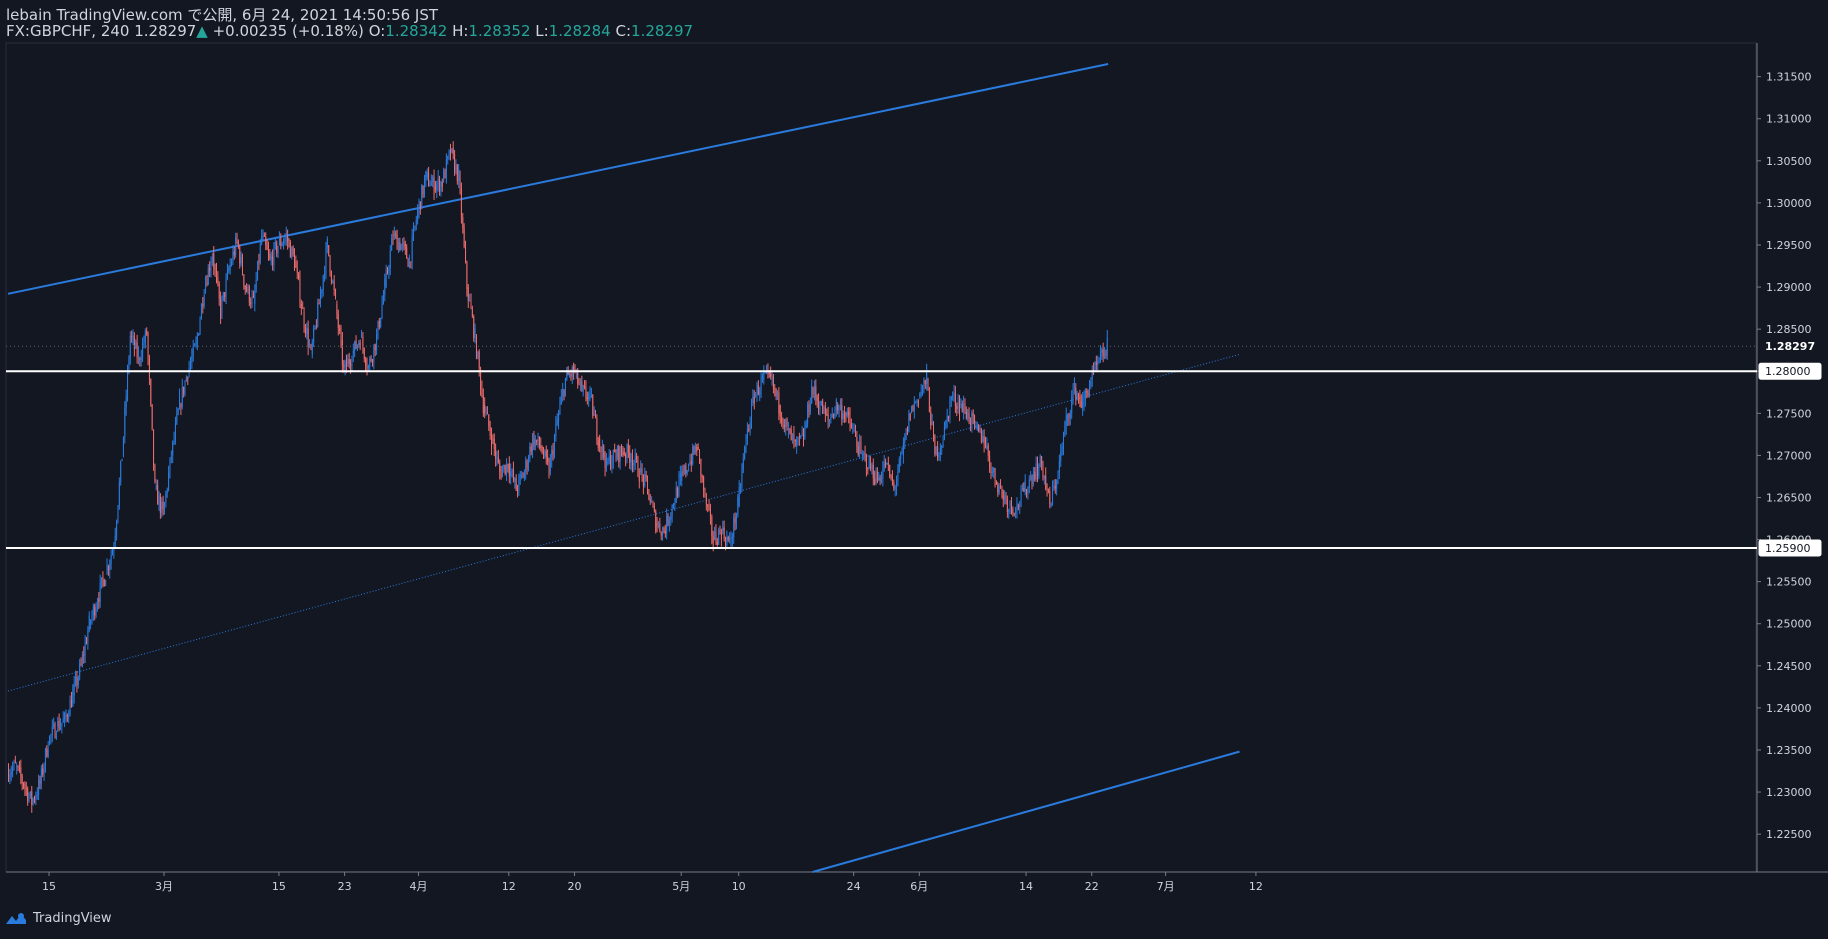 The width and height of the screenshot is (1828, 939). I want to click on price-axis-label: 1.29500, so click(1789, 245).